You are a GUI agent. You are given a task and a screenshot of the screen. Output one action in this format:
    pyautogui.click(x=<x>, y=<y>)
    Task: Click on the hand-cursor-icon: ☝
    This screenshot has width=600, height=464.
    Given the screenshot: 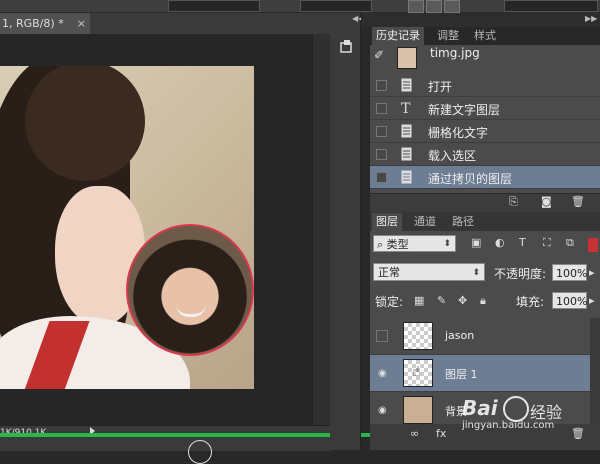 What is the action you would take?
    pyautogui.click(x=416, y=372)
    